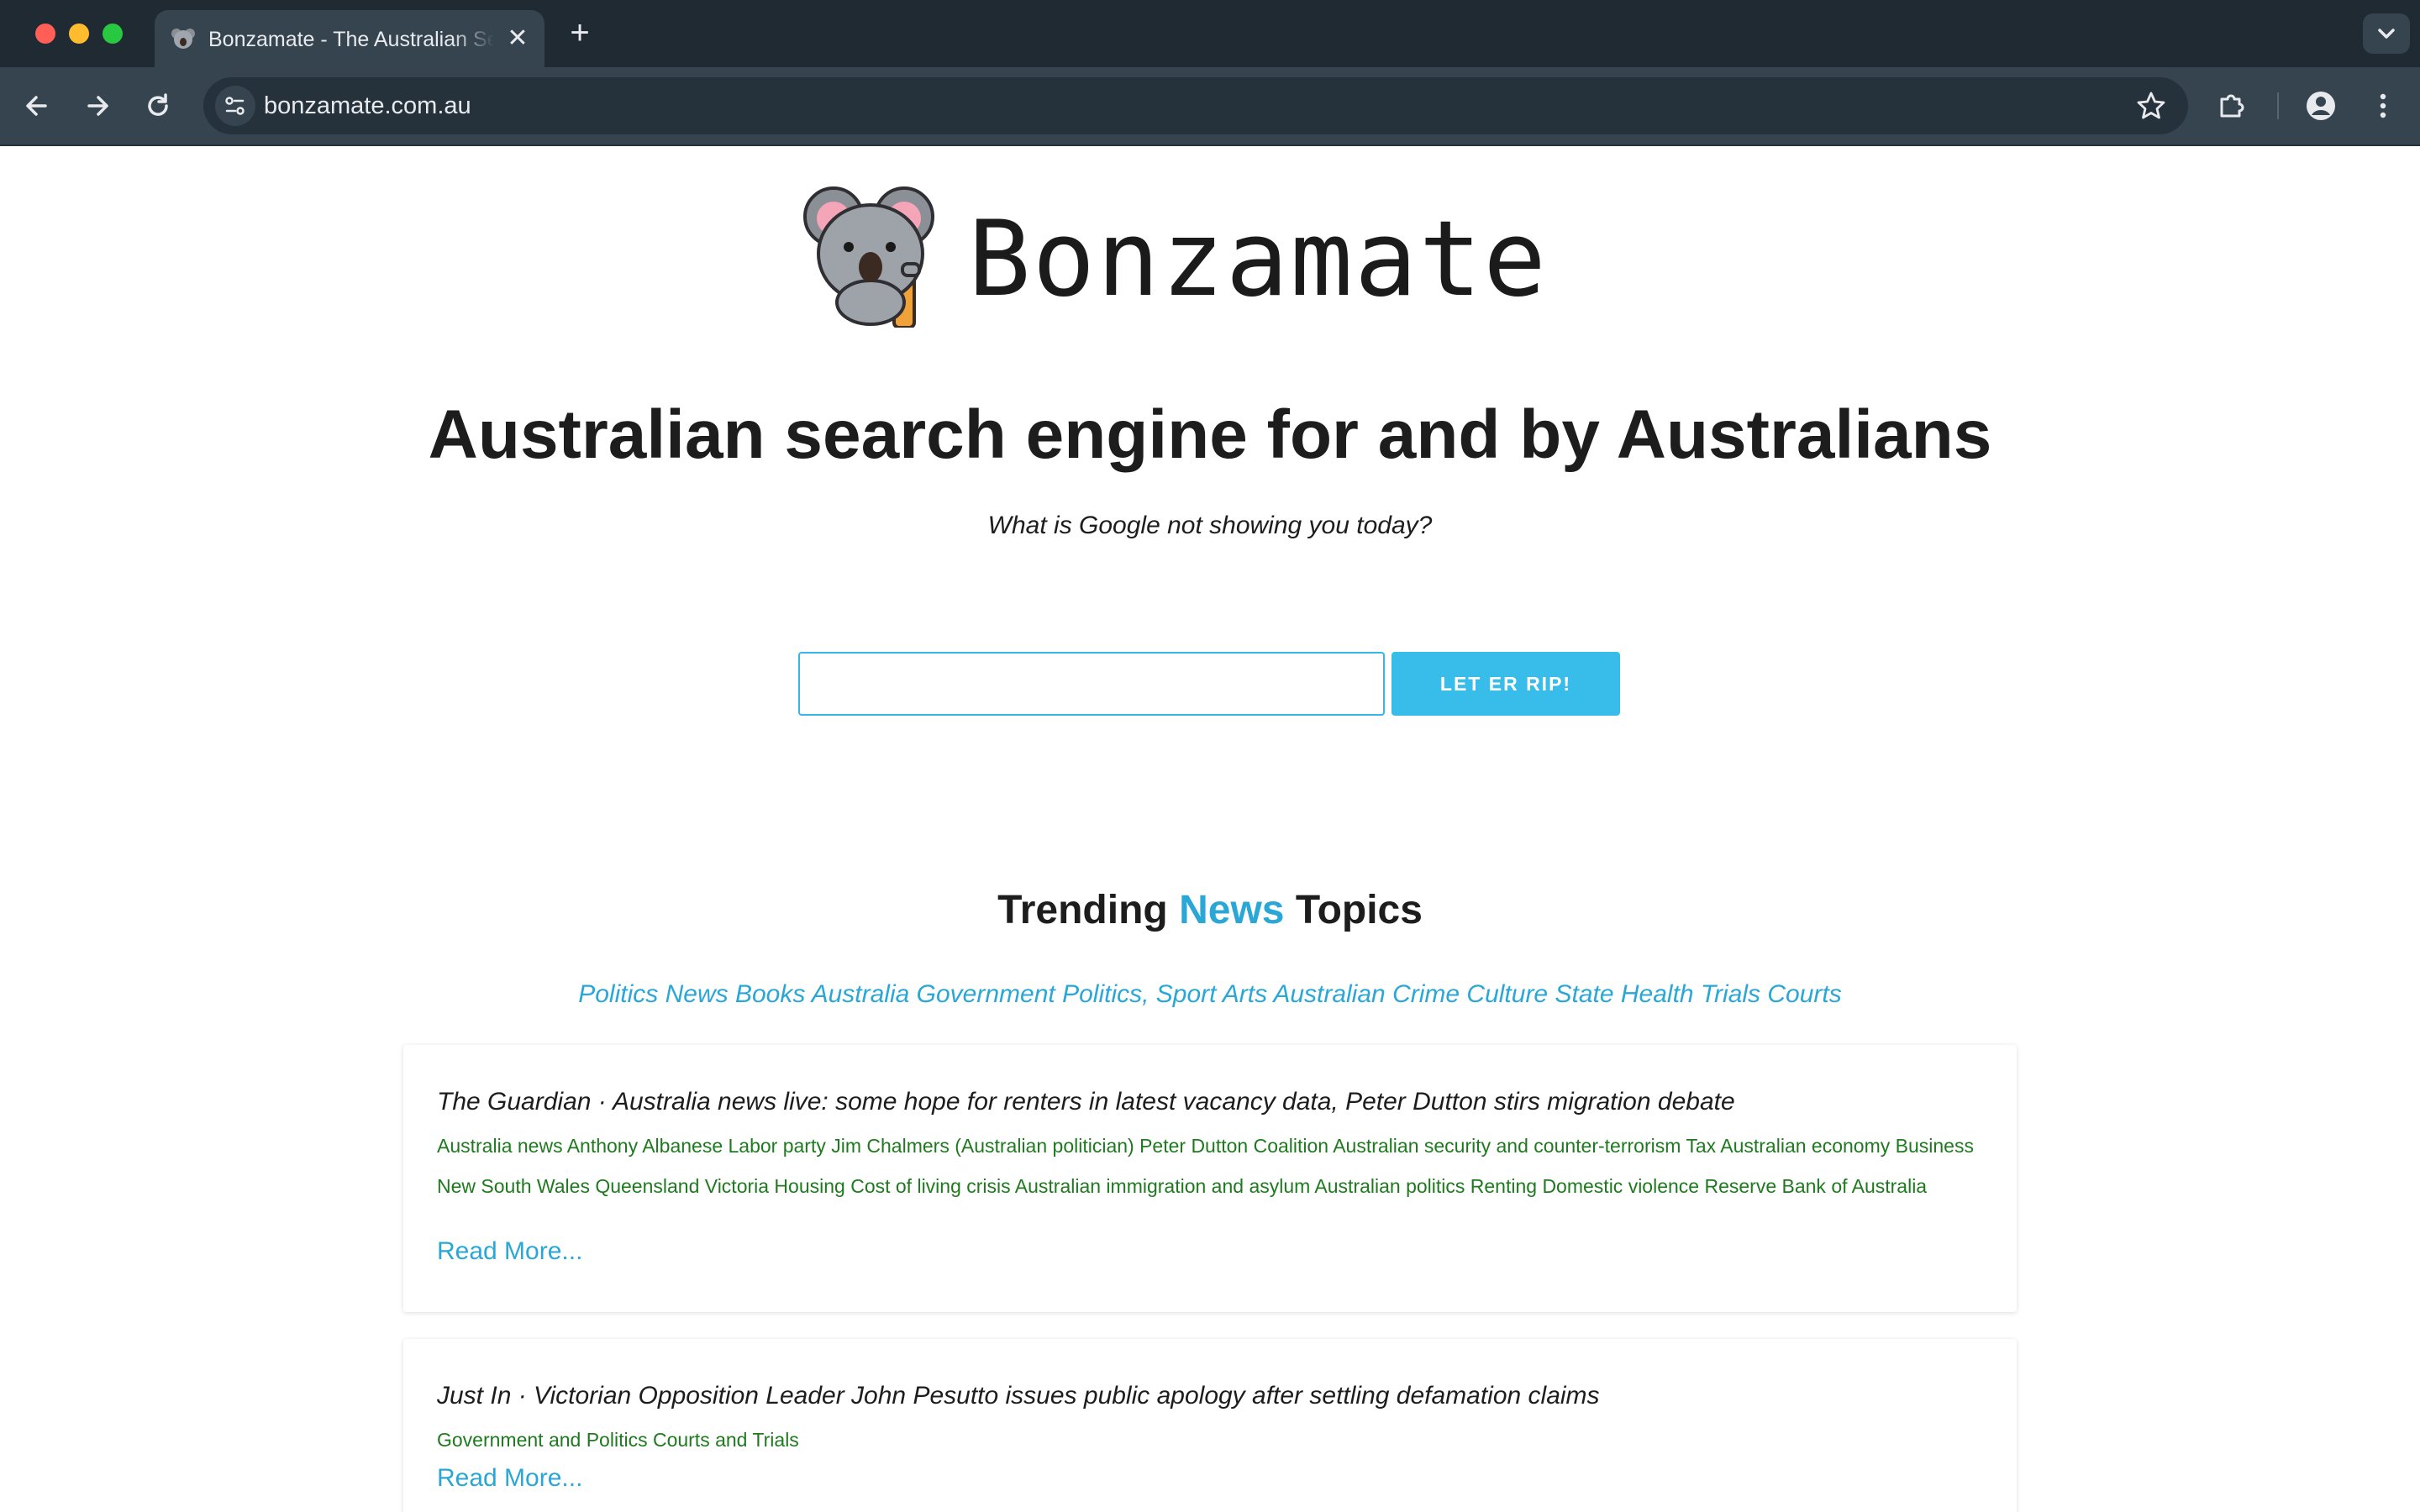 This screenshot has width=2420, height=1512. I want to click on browser-toolbar: bonzamate.com.au, so click(1210, 106).